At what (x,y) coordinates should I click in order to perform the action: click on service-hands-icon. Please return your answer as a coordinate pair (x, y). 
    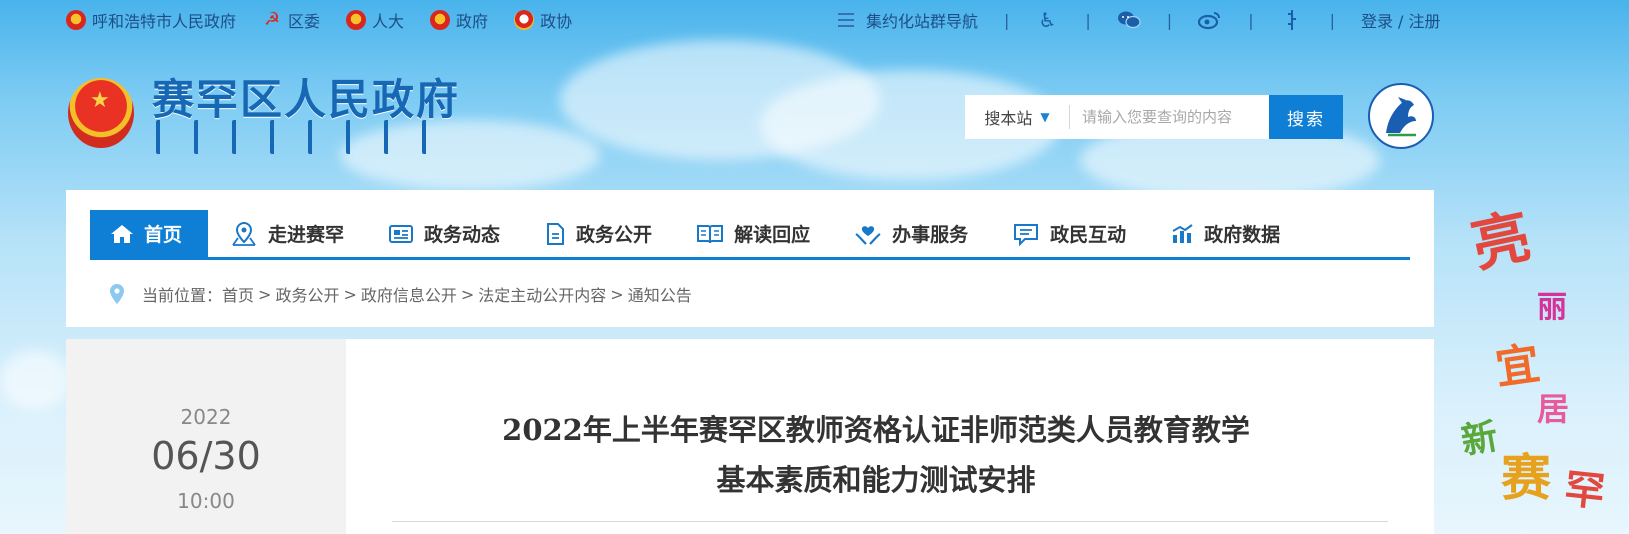
    Looking at the image, I should click on (868, 235).